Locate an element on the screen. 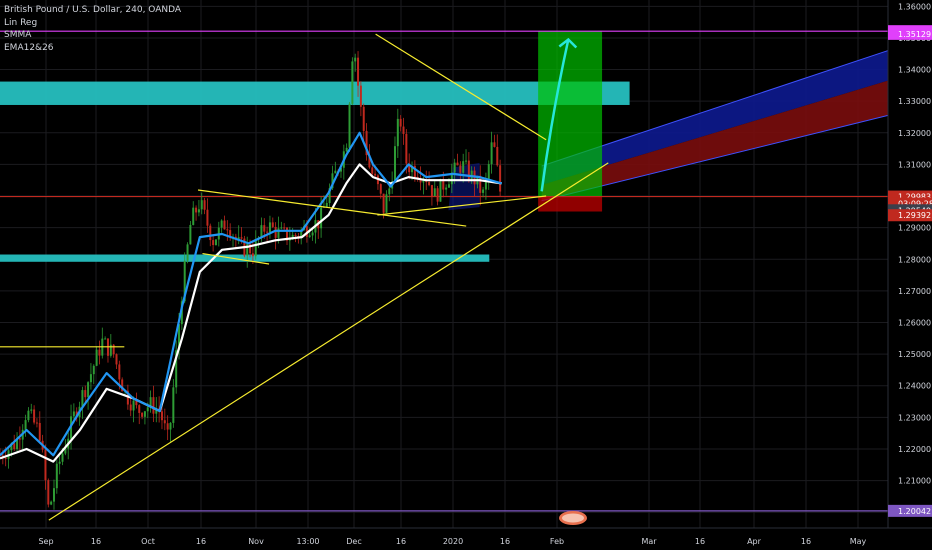  long-position-tool is located at coordinates (570, 121).